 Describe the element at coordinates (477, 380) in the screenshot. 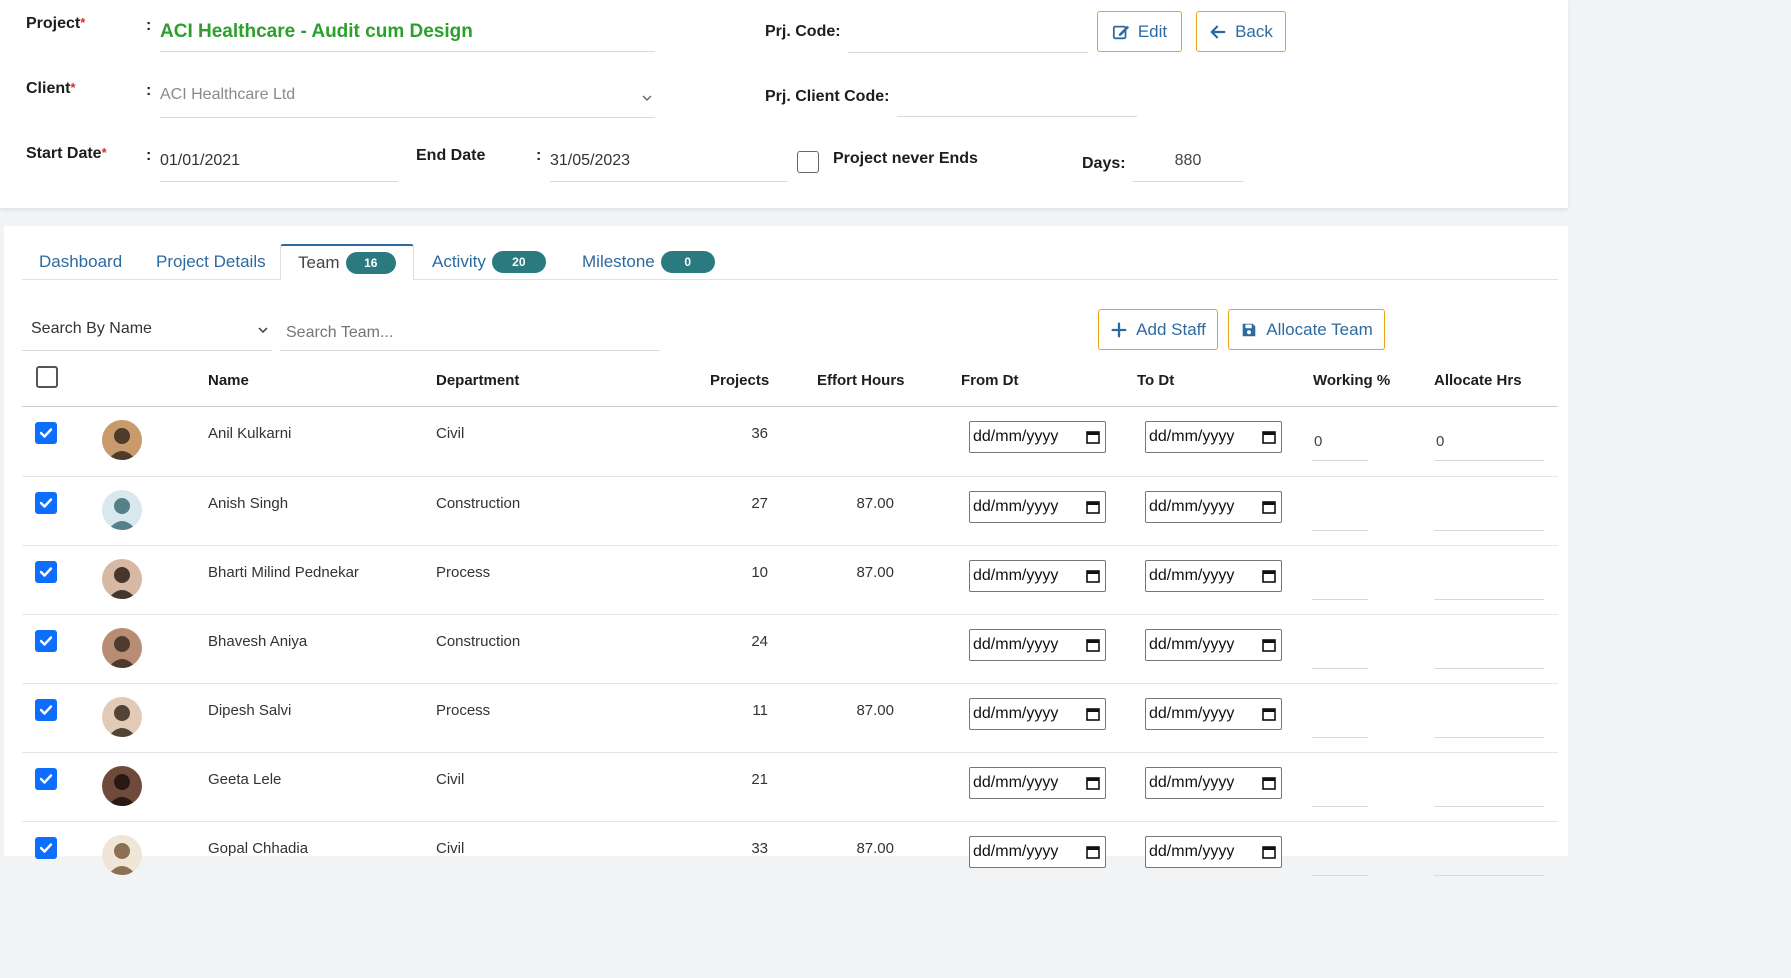

I see `header-department: Department` at that location.